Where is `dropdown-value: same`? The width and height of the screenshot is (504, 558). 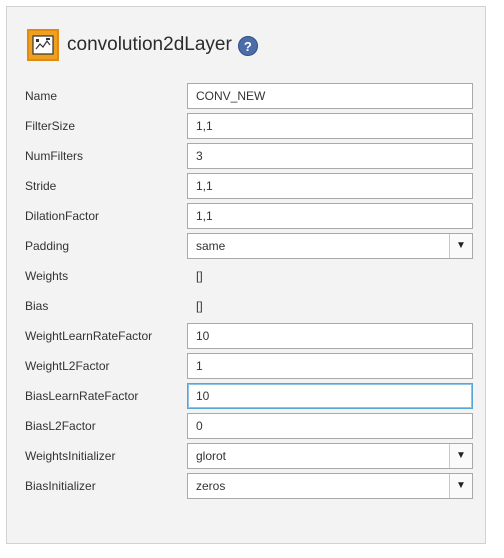 dropdown-value: same is located at coordinates (211, 246).